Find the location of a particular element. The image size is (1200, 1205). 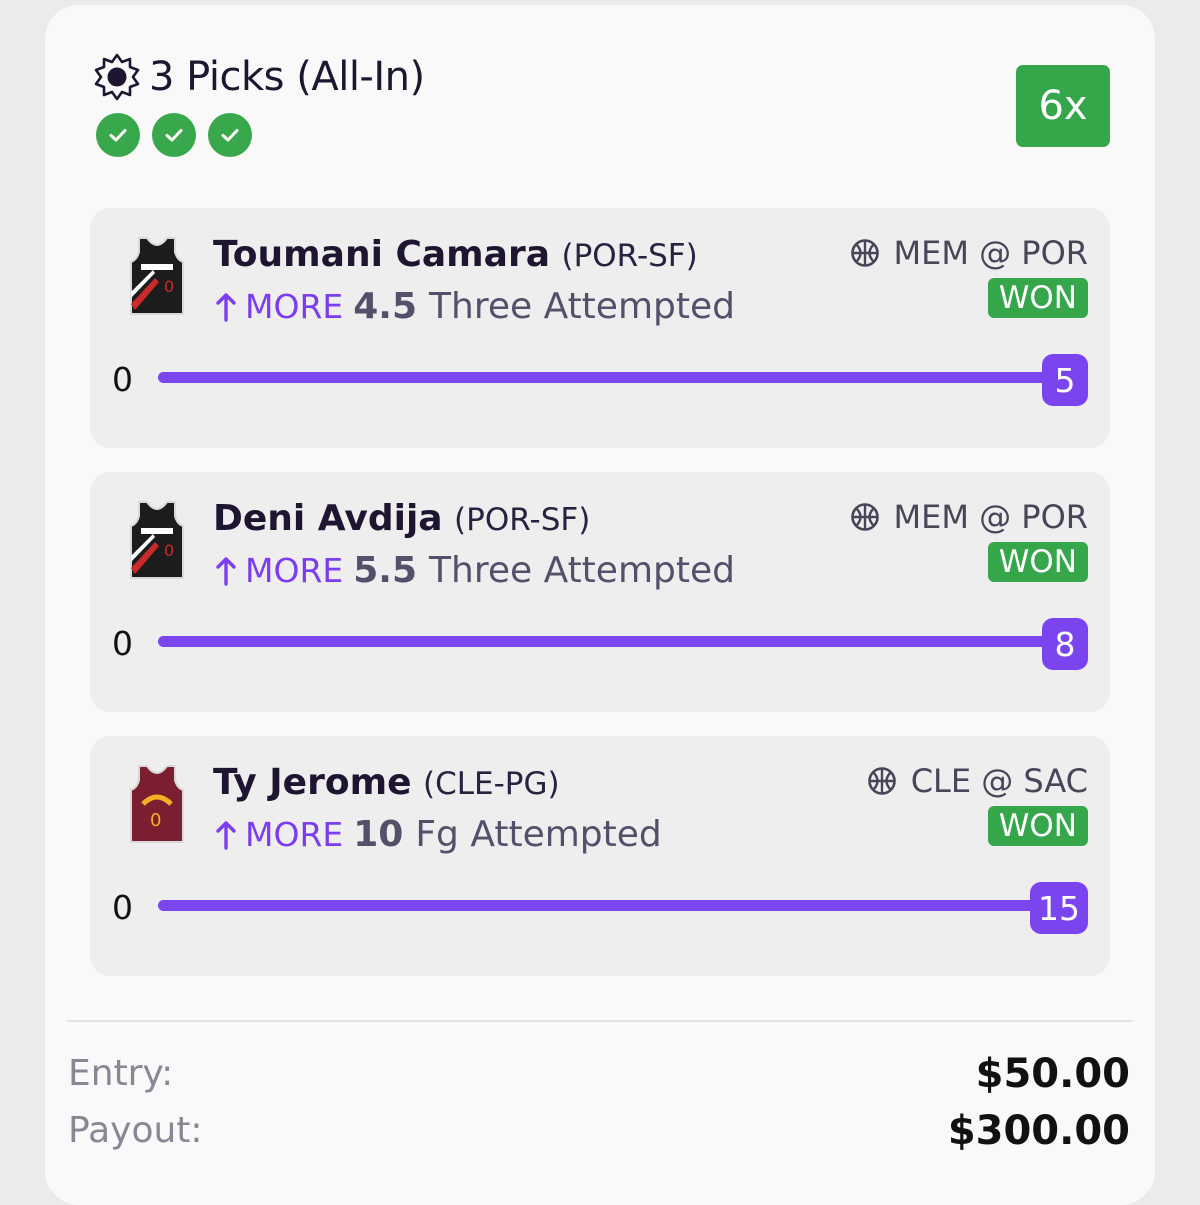

pick-line: MORE 10 Fg Attempted is located at coordinates (438, 834).